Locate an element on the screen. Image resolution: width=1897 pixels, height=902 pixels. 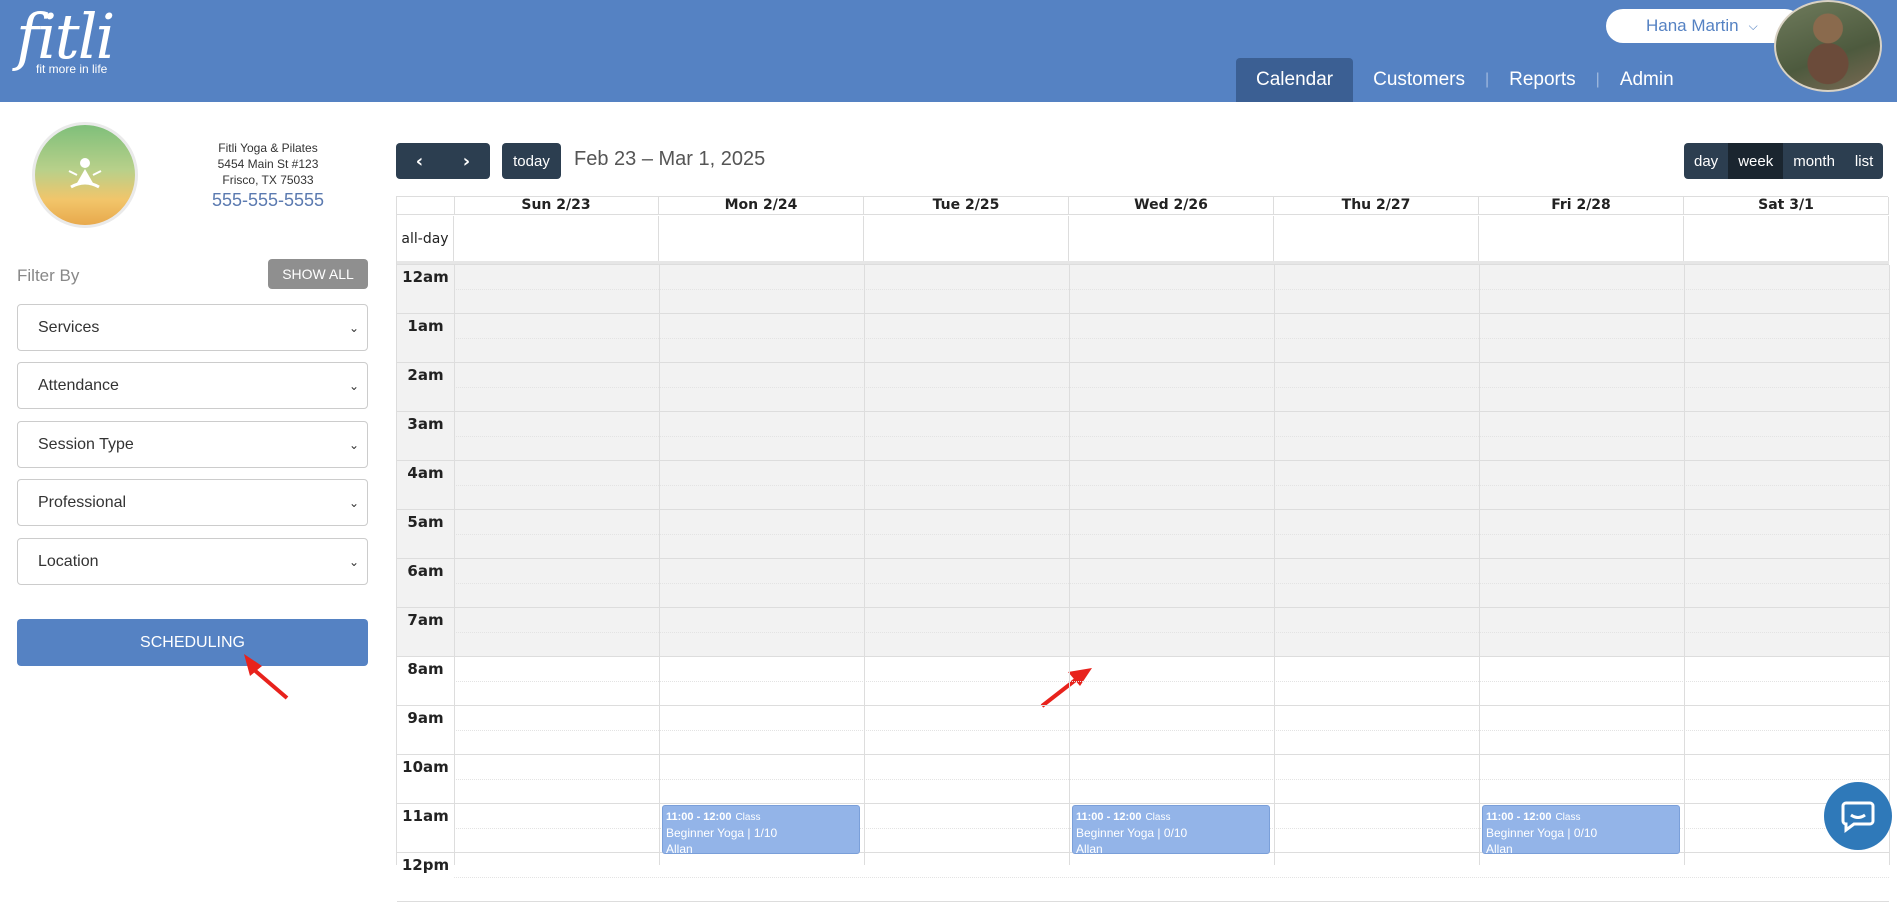
event-title: Beginner Yoga | 1/10 is located at coordinates (722, 833).